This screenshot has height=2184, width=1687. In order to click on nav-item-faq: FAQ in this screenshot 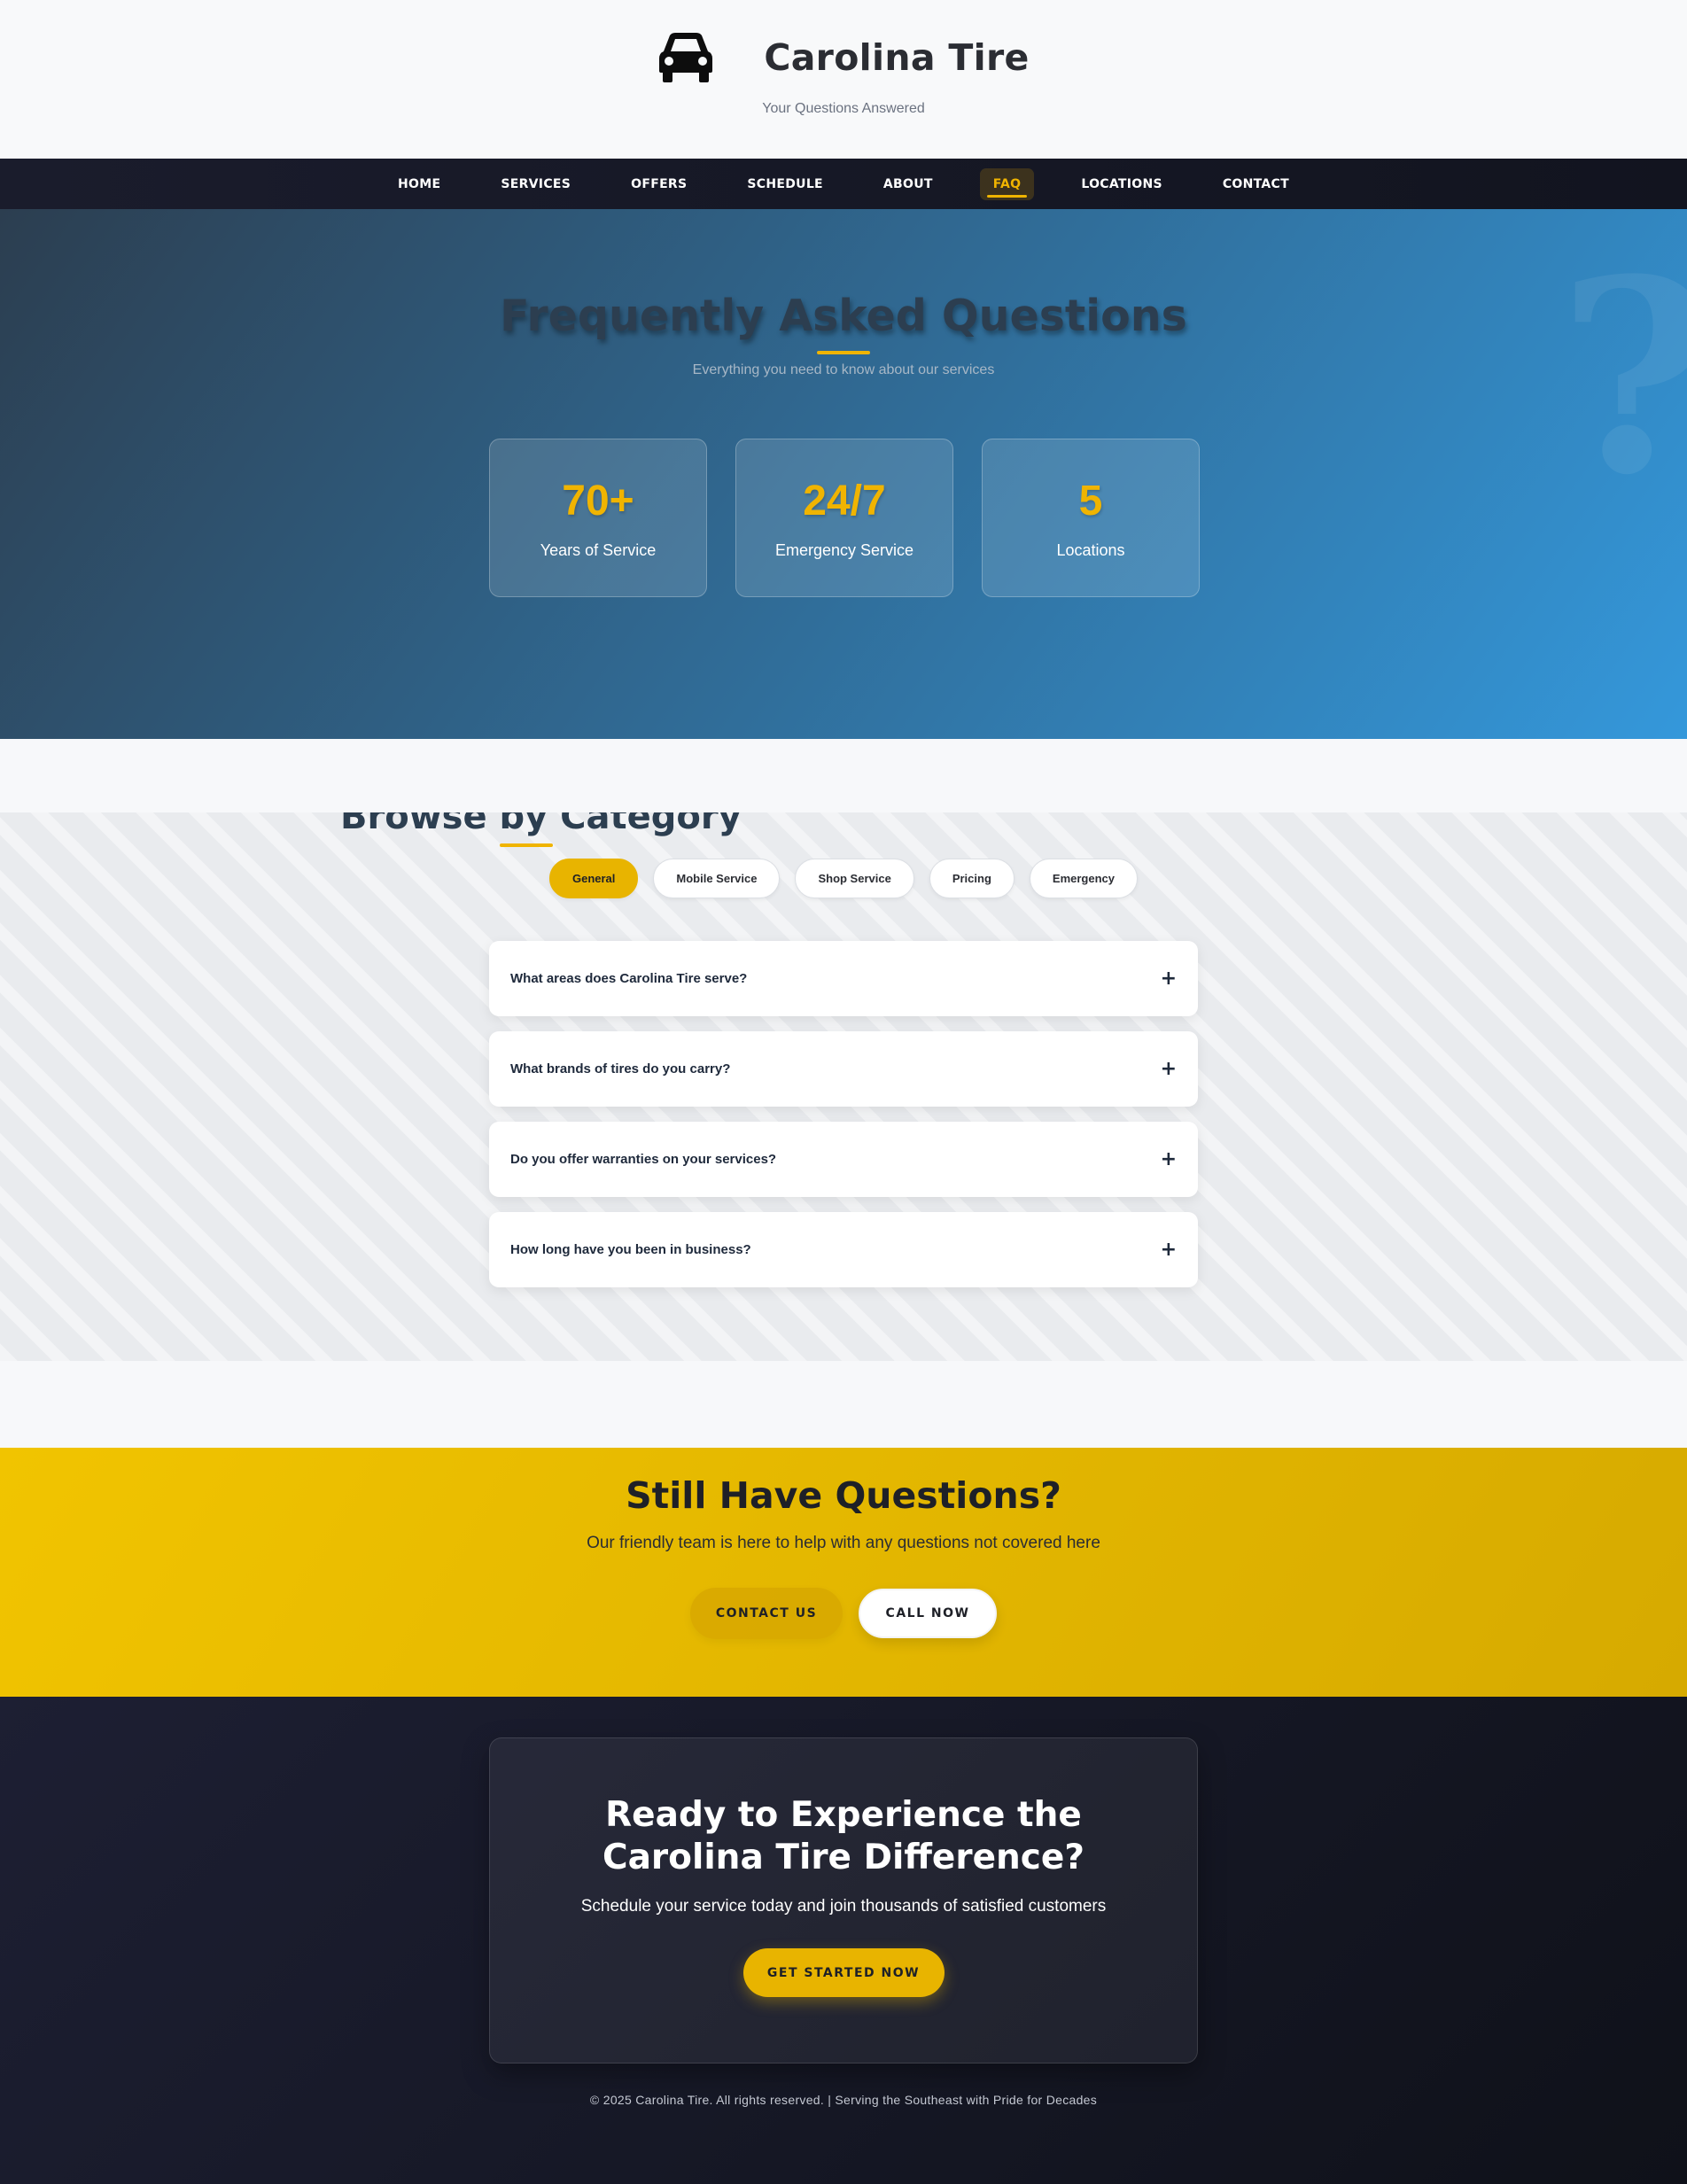, I will do `click(1007, 183)`.